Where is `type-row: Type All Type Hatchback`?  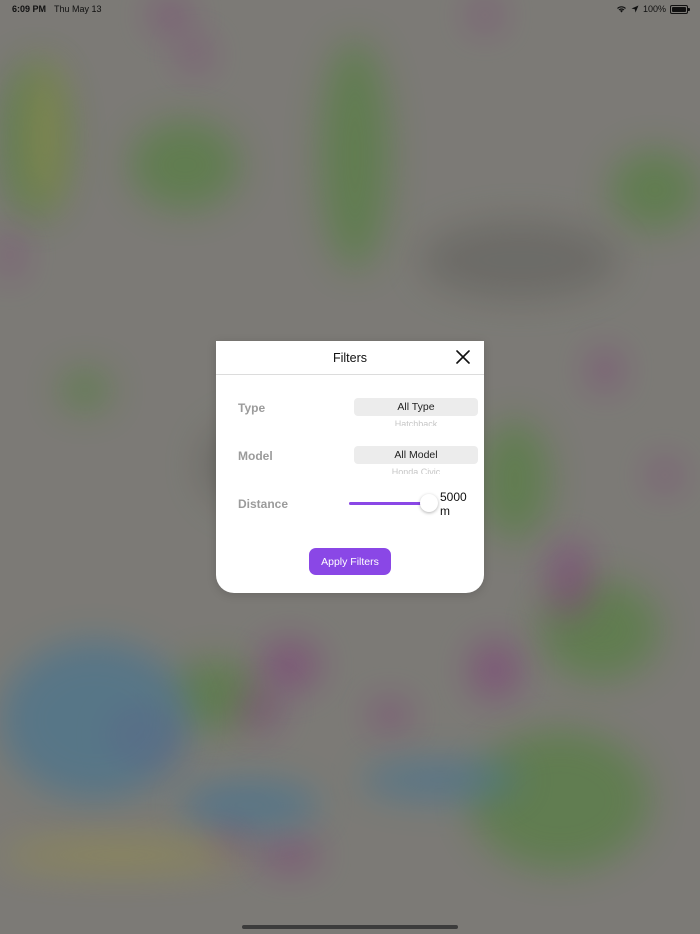
type-row: Type All Type Hatchback is located at coordinates (358, 410).